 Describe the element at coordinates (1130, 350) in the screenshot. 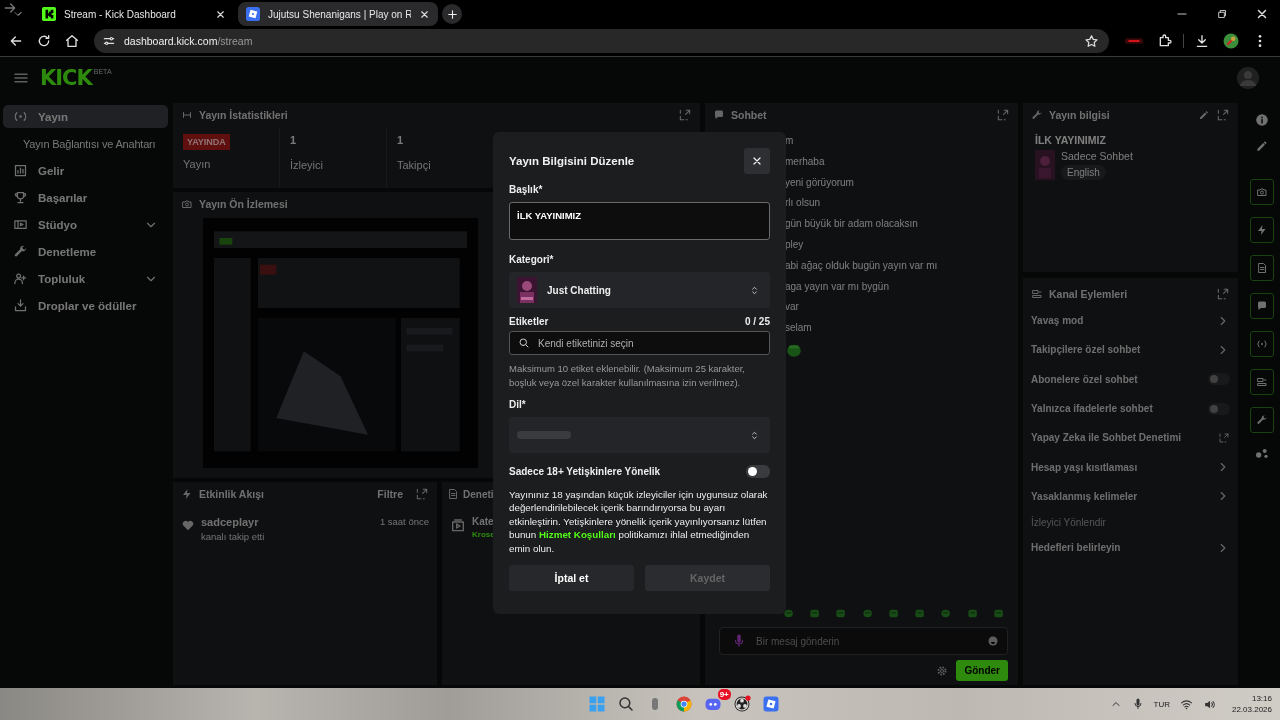

I see `channel-action-item: Takipçilere özel sohbet` at that location.